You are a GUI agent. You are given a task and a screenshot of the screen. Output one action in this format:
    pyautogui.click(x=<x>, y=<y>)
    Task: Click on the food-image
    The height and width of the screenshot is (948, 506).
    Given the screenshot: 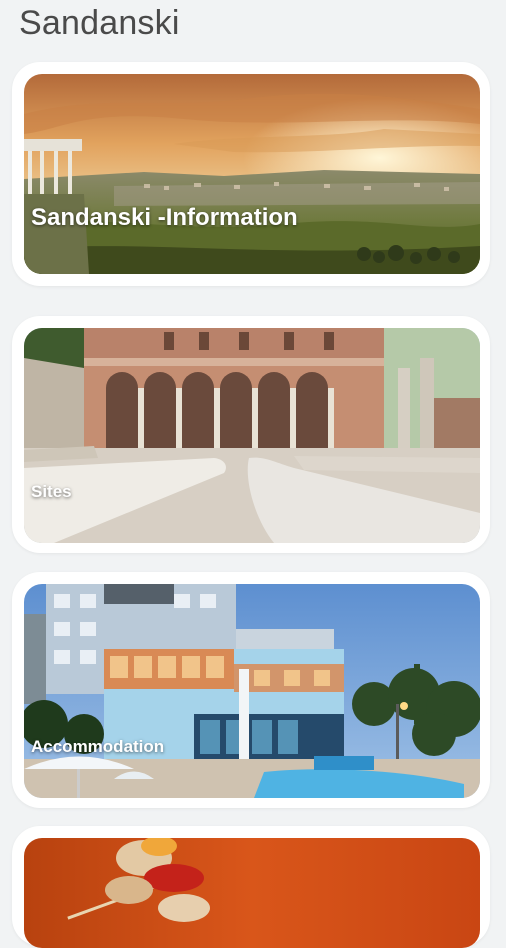 What is the action you would take?
    pyautogui.click(x=252, y=893)
    